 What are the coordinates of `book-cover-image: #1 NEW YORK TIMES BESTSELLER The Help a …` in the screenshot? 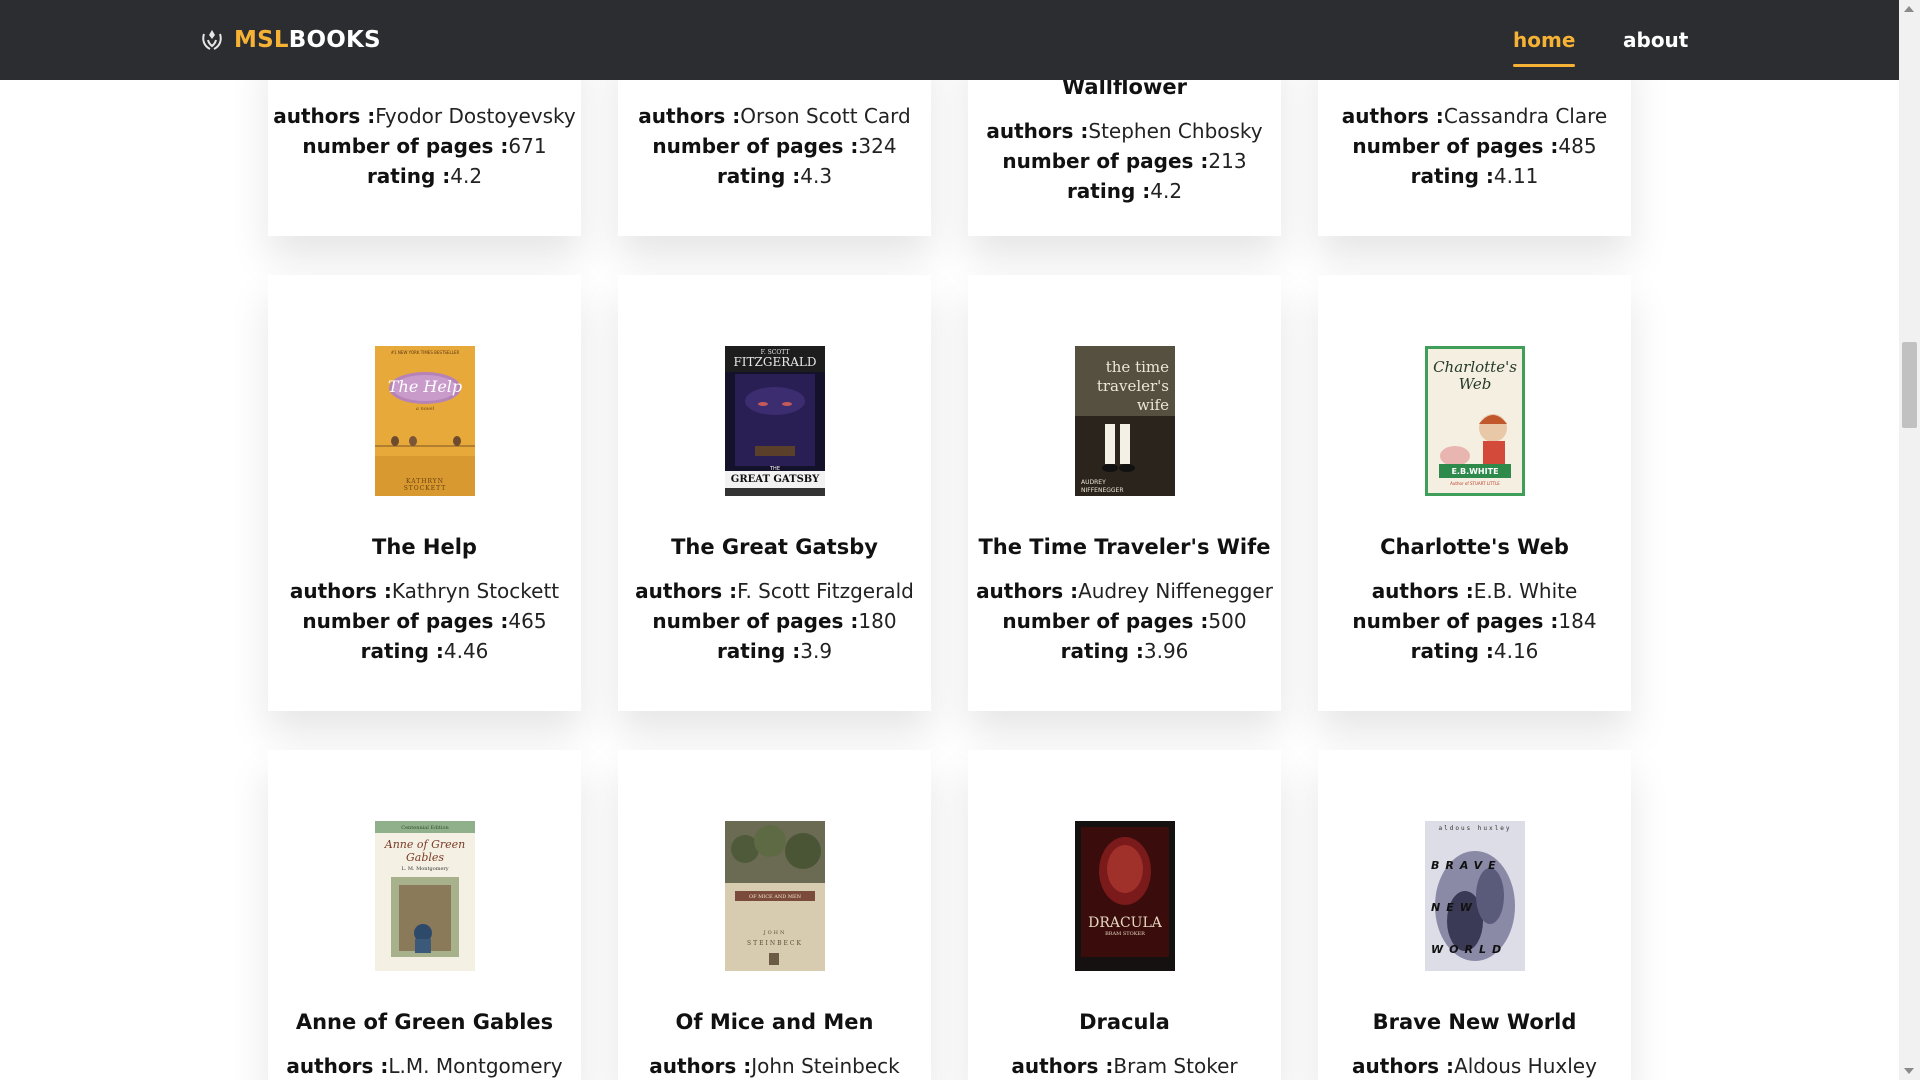 It's located at (425, 421).